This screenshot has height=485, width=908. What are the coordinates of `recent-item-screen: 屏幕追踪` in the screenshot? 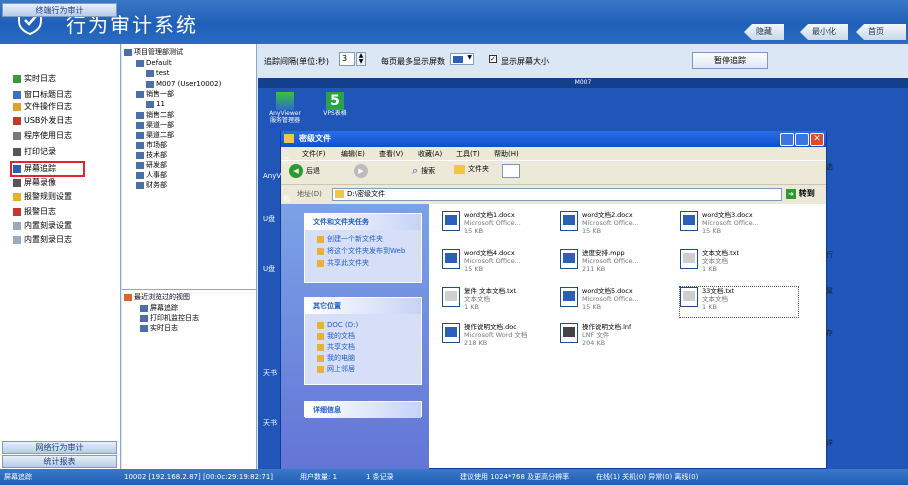 It's located at (159, 308).